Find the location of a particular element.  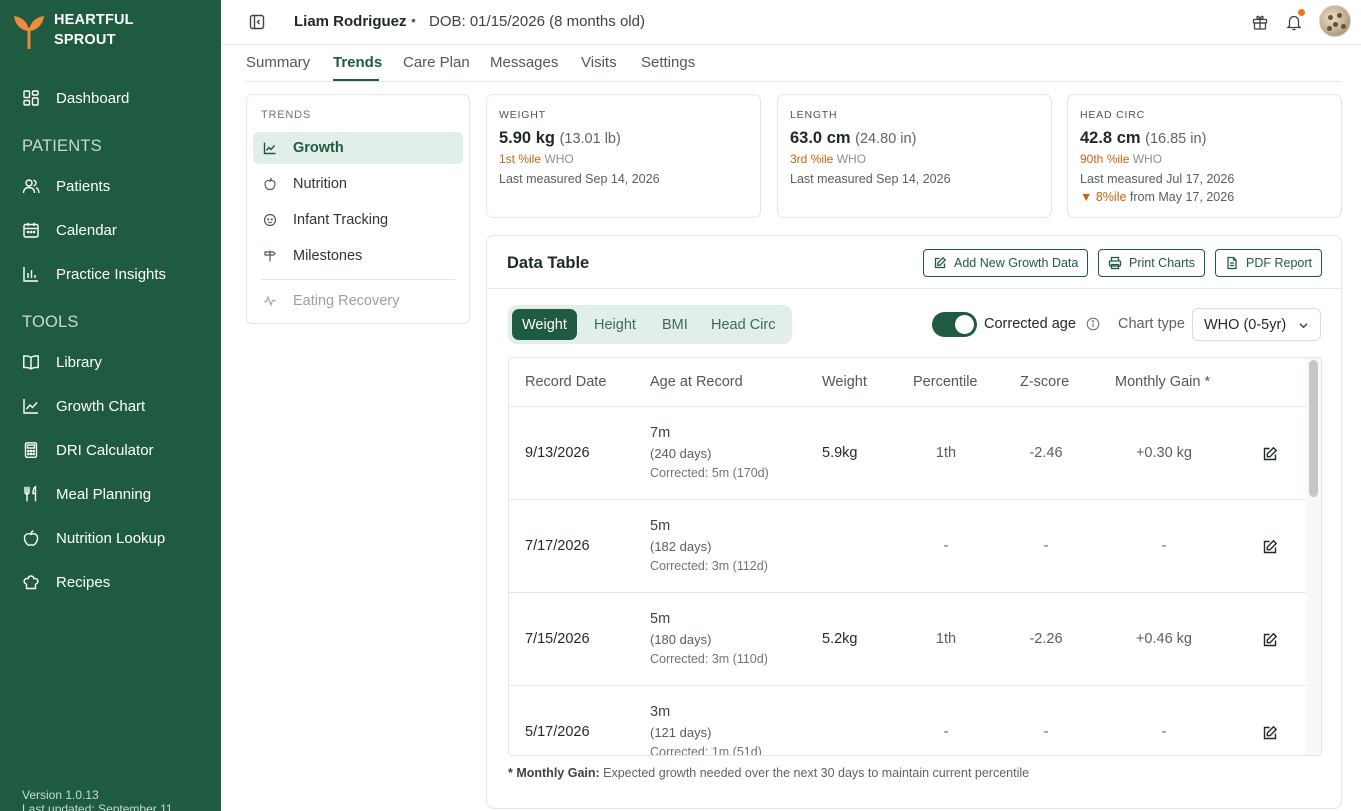

last-measured: Last measured Jul 17, 2026 is located at coordinates (1157, 179).